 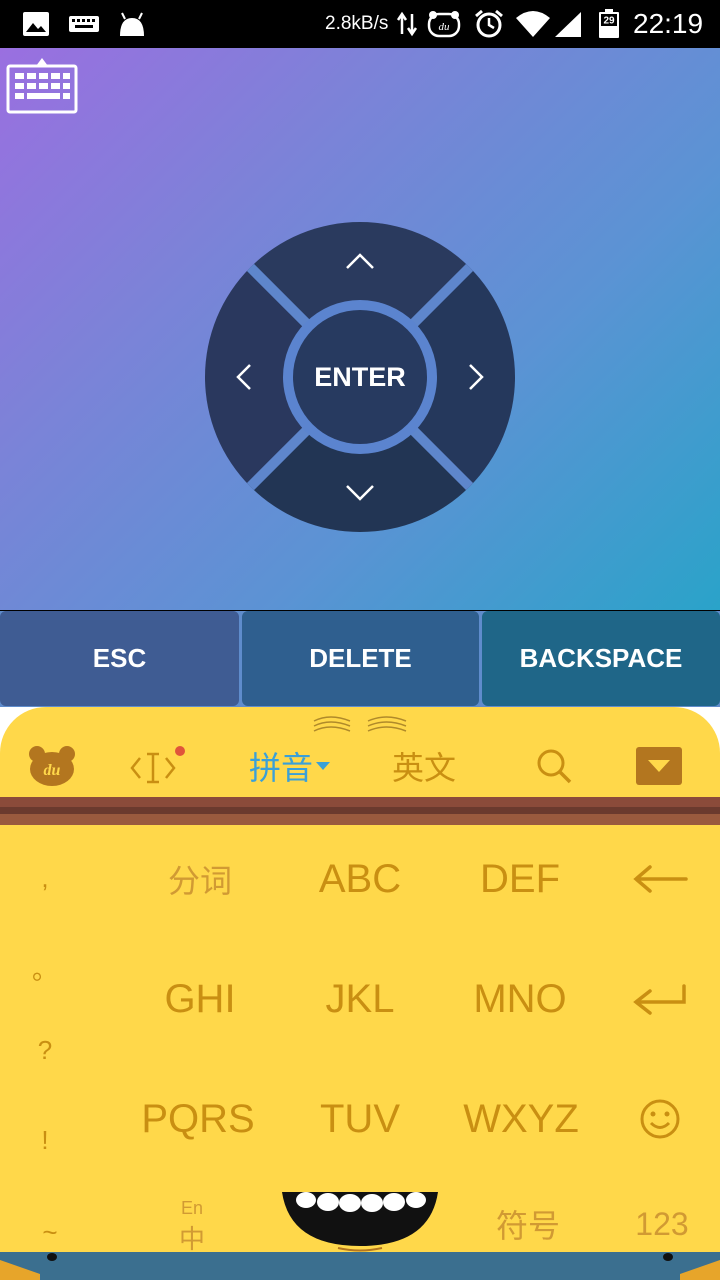 I want to click on enter-key, so click(x=660, y=999).